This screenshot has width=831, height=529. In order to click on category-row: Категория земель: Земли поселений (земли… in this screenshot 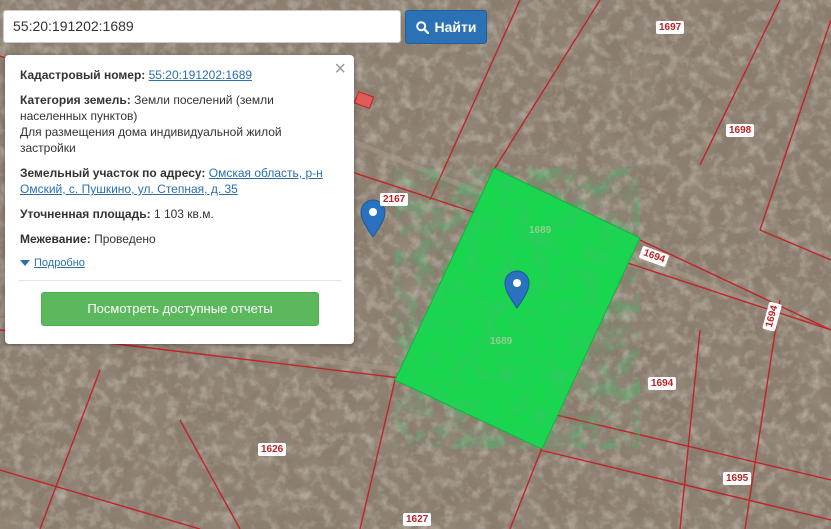, I will do `click(180, 124)`.